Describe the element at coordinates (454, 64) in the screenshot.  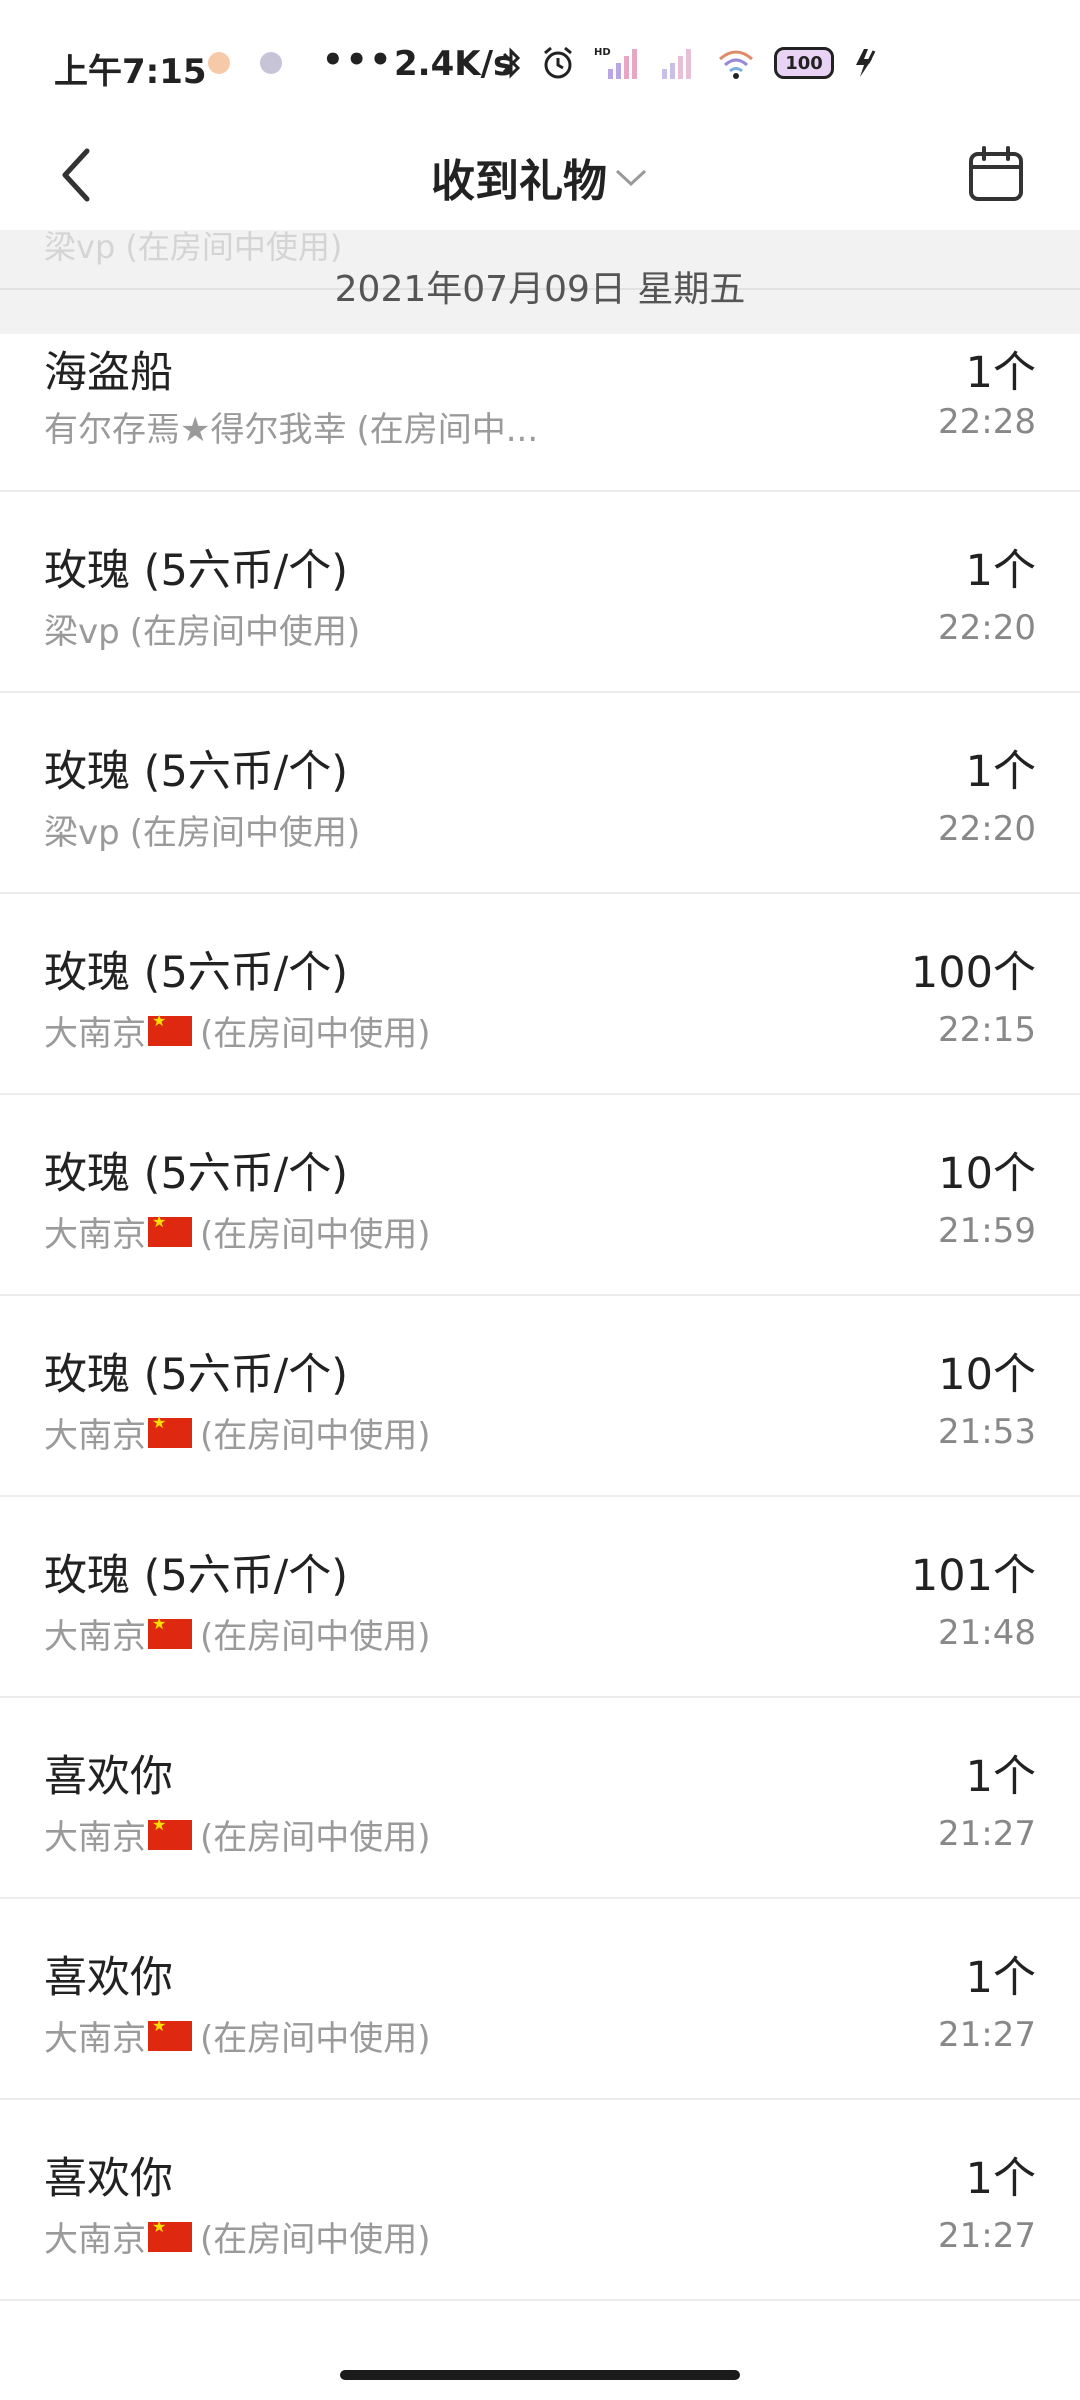
I see `network-speed: 2.4K/s` at that location.